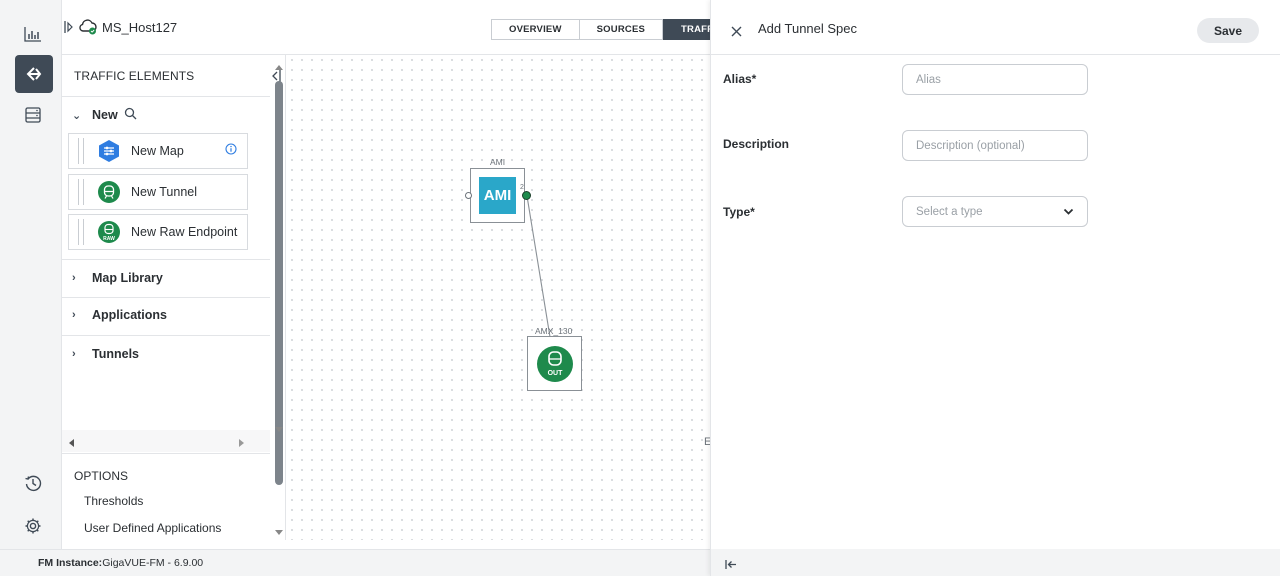  I want to click on description-label: Description, so click(756, 144).